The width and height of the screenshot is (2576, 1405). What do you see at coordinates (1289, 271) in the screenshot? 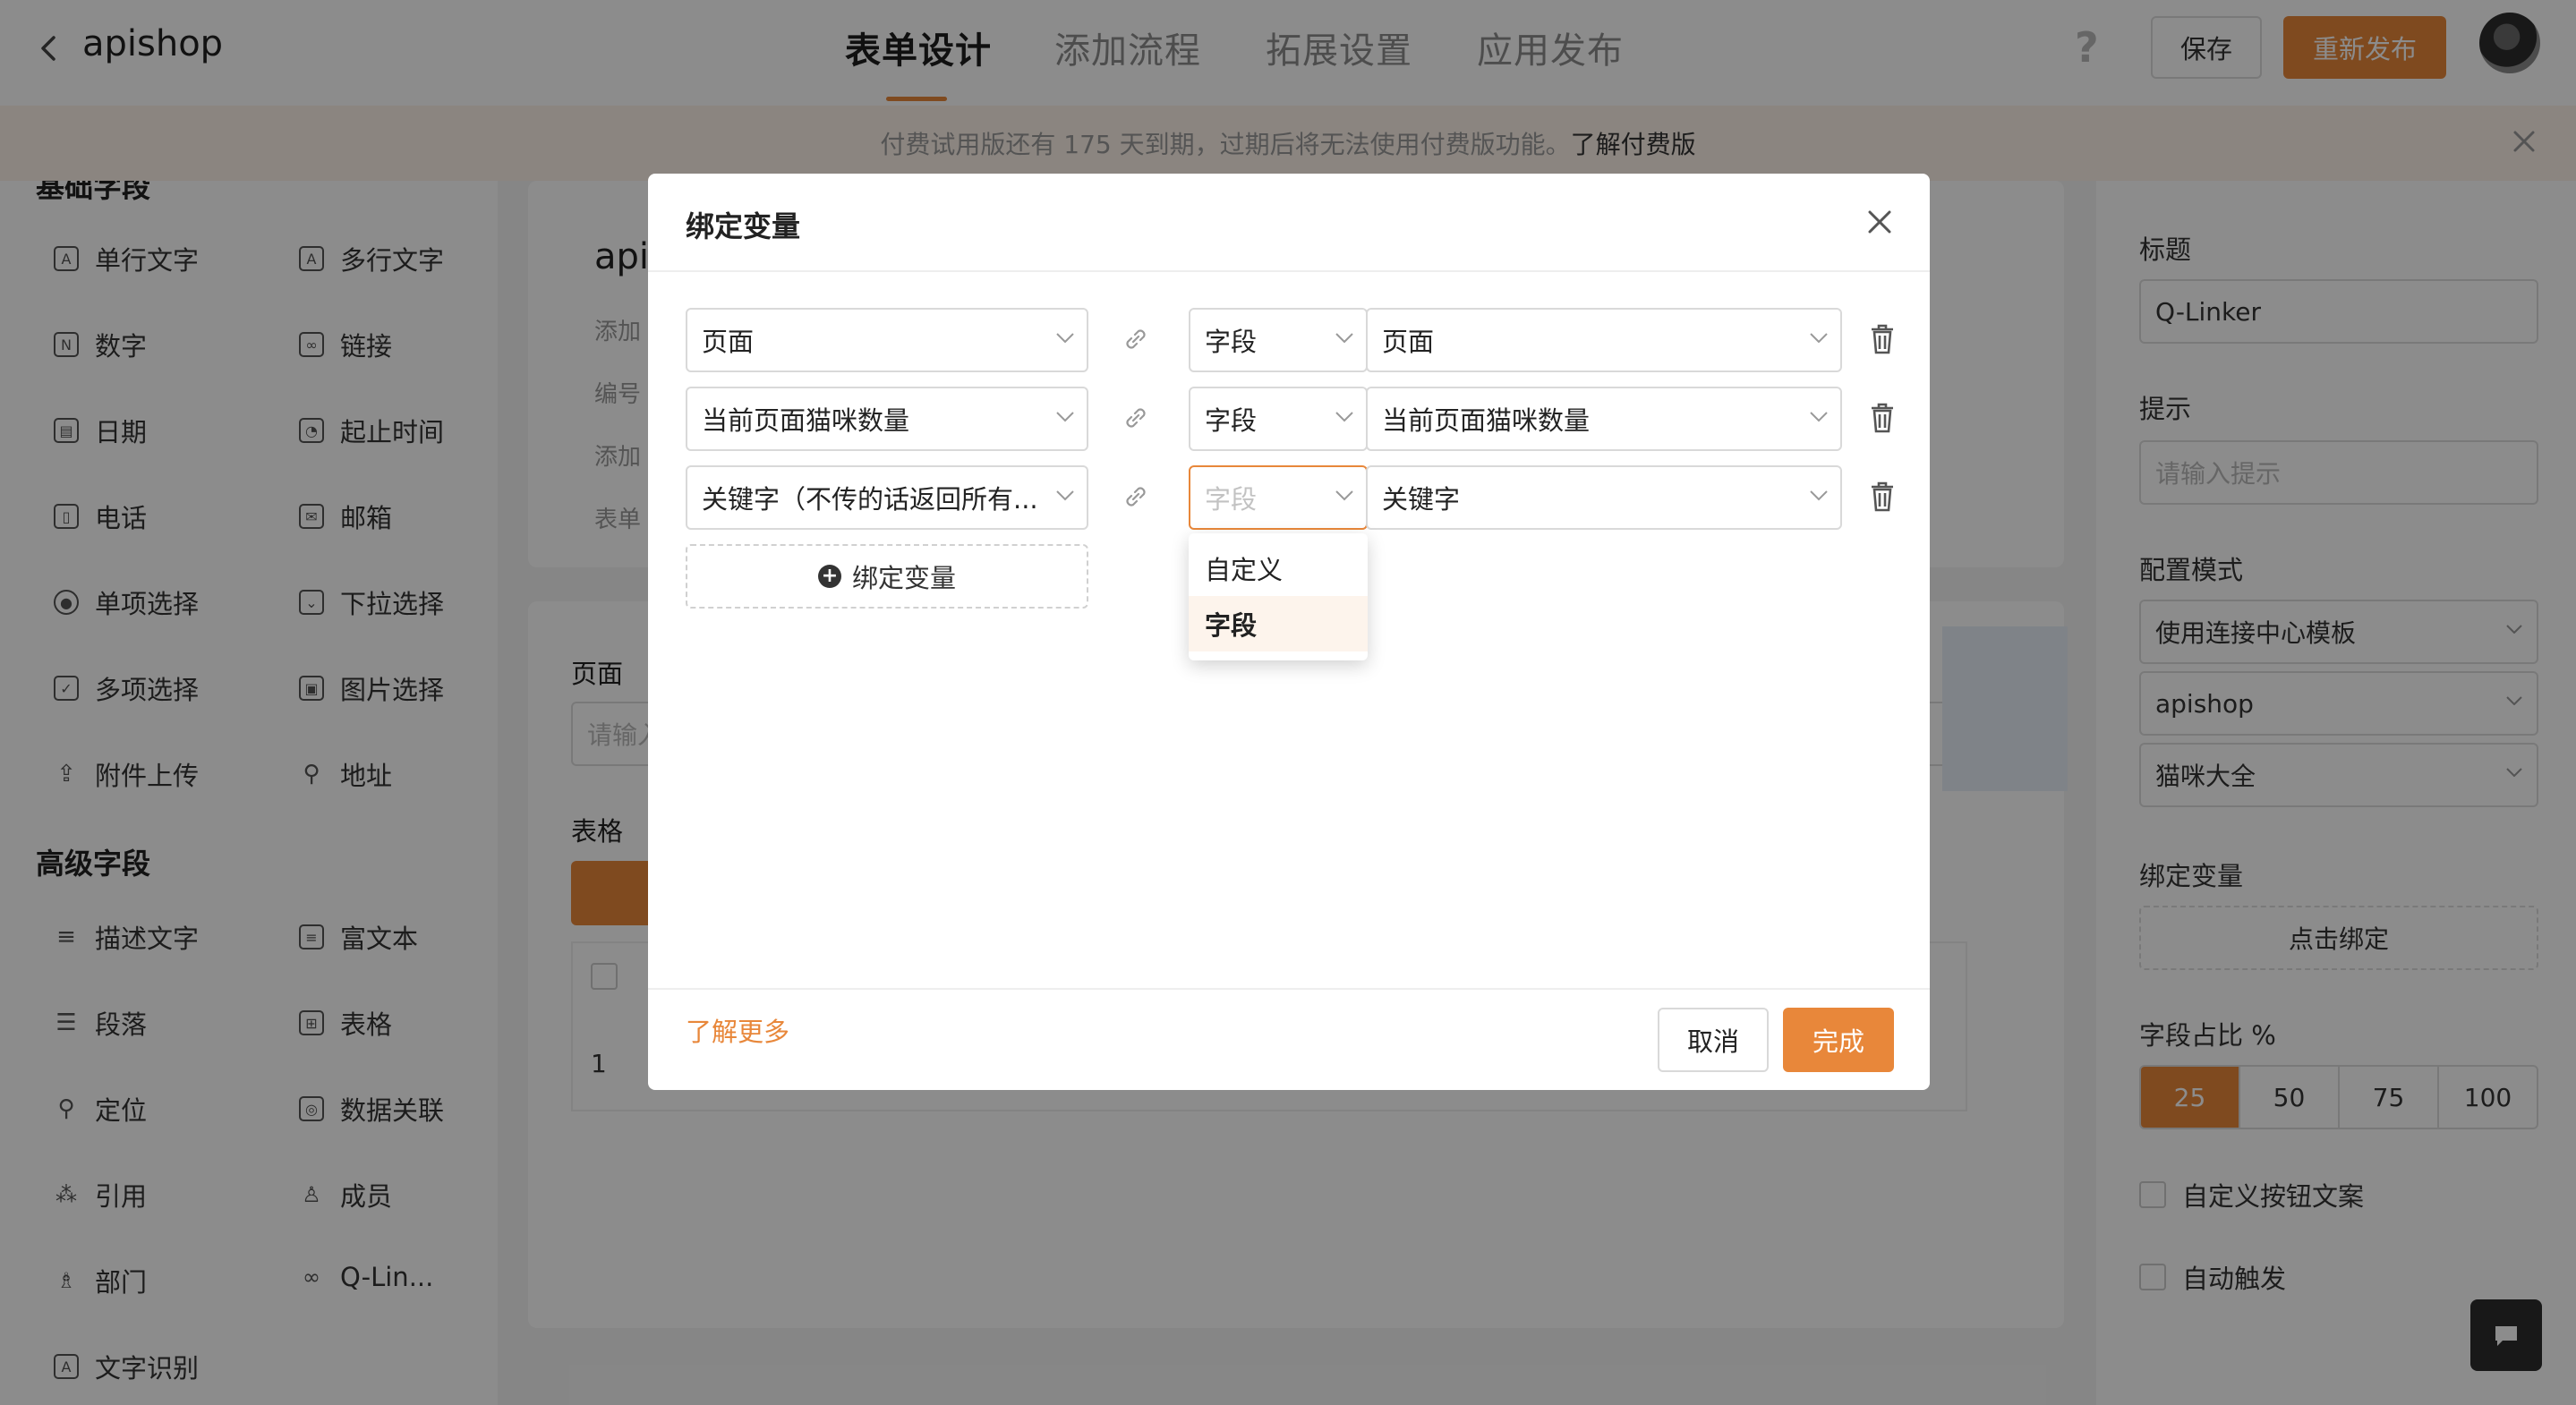
I see `dialog-header-divider` at bounding box center [1289, 271].